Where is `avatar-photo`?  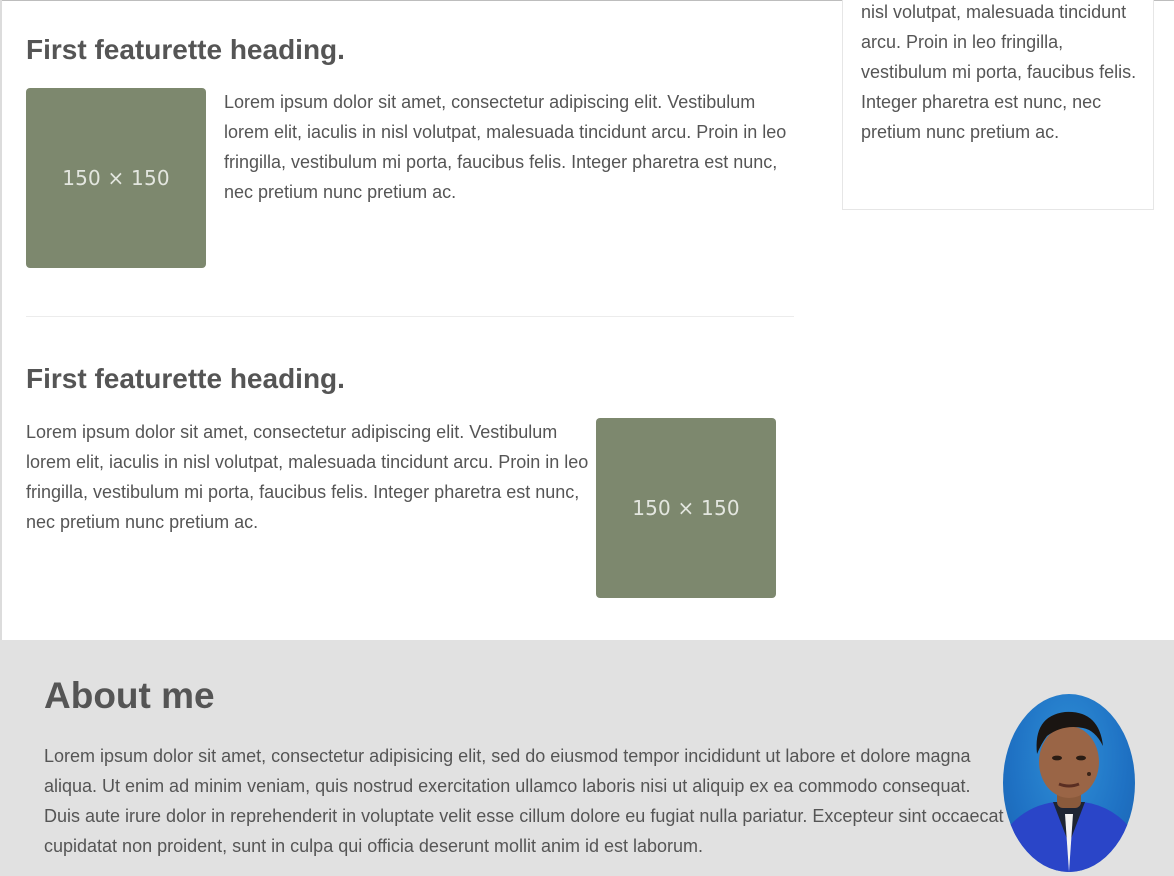
avatar-photo is located at coordinates (1069, 791).